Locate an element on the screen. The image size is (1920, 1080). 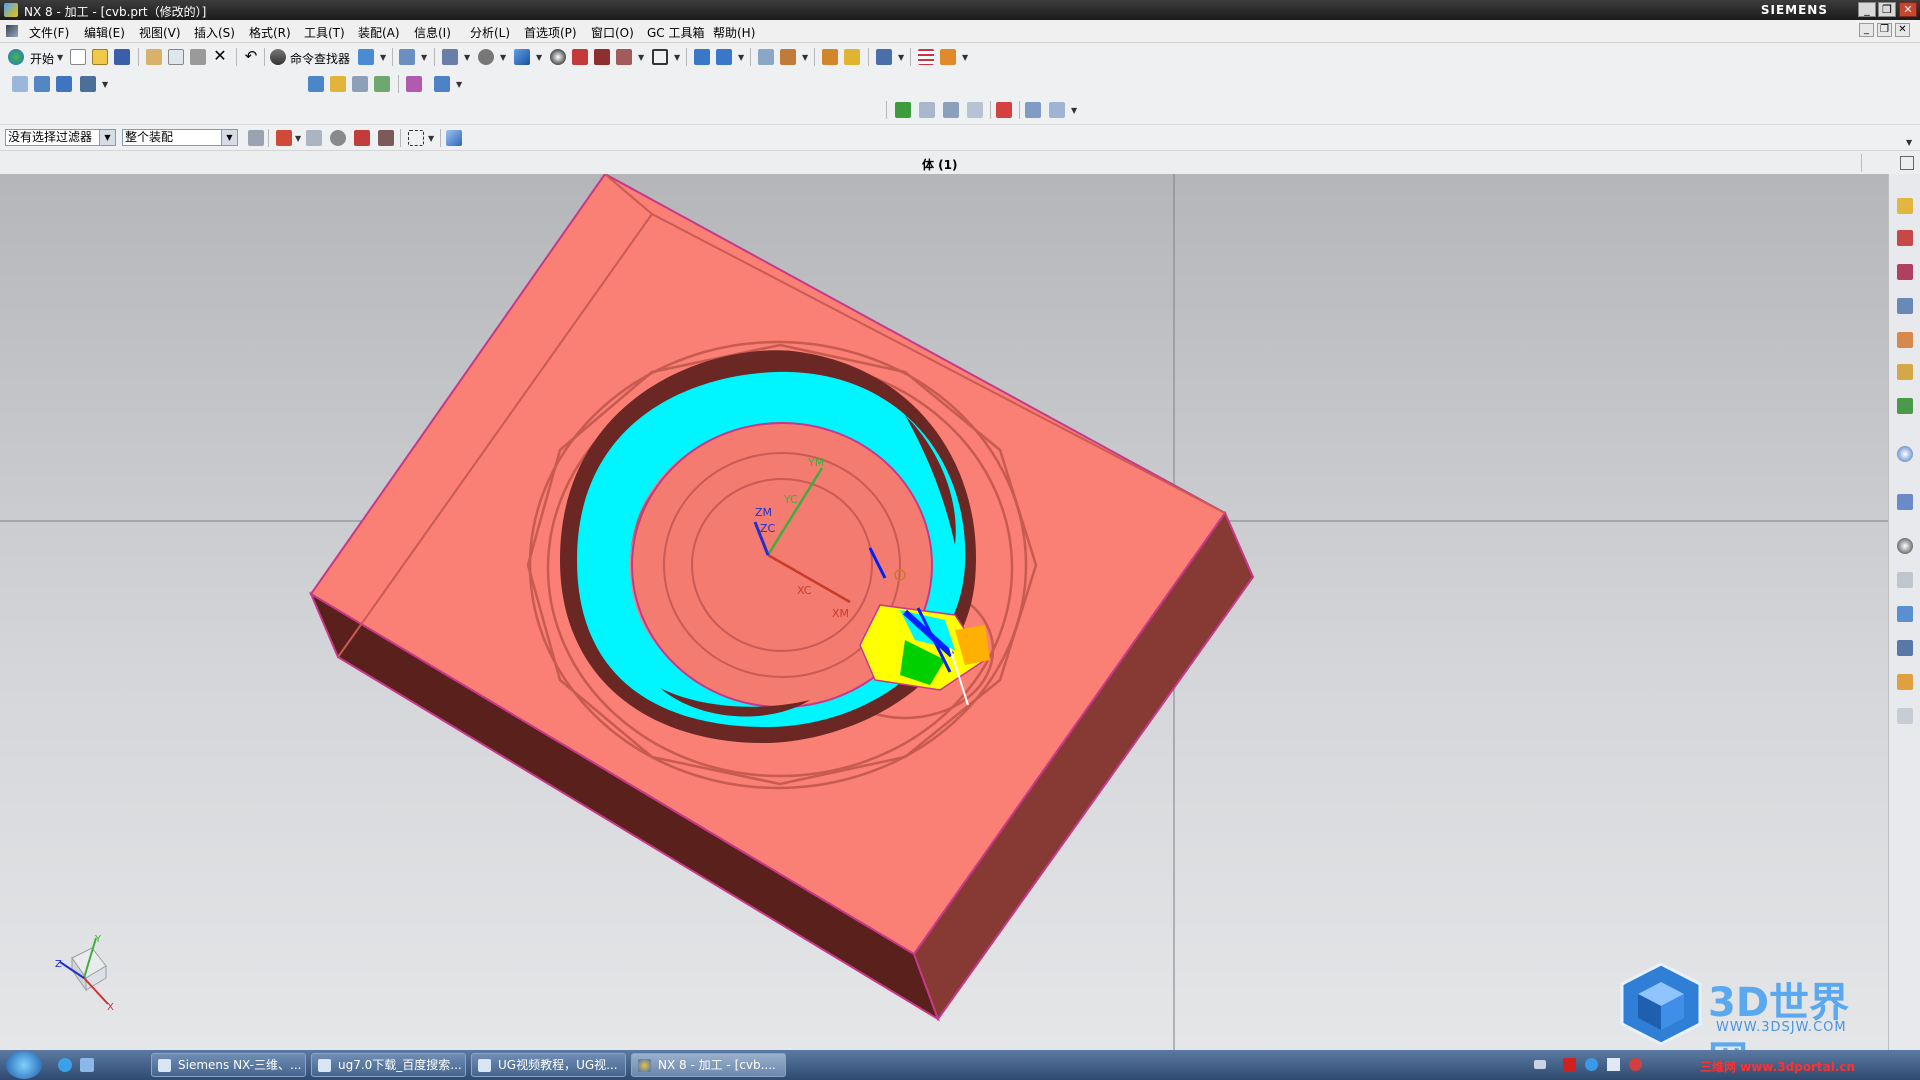
coordinate-icon is located at coordinates (788, 57).